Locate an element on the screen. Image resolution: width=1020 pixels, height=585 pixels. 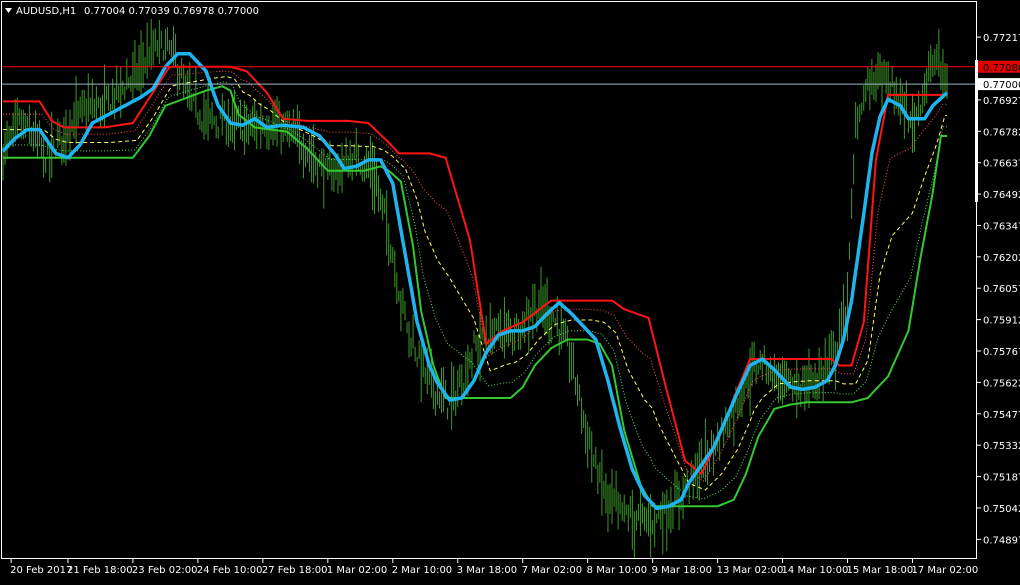
y-tick-label: 0.75622 is located at coordinates (1001, 383).